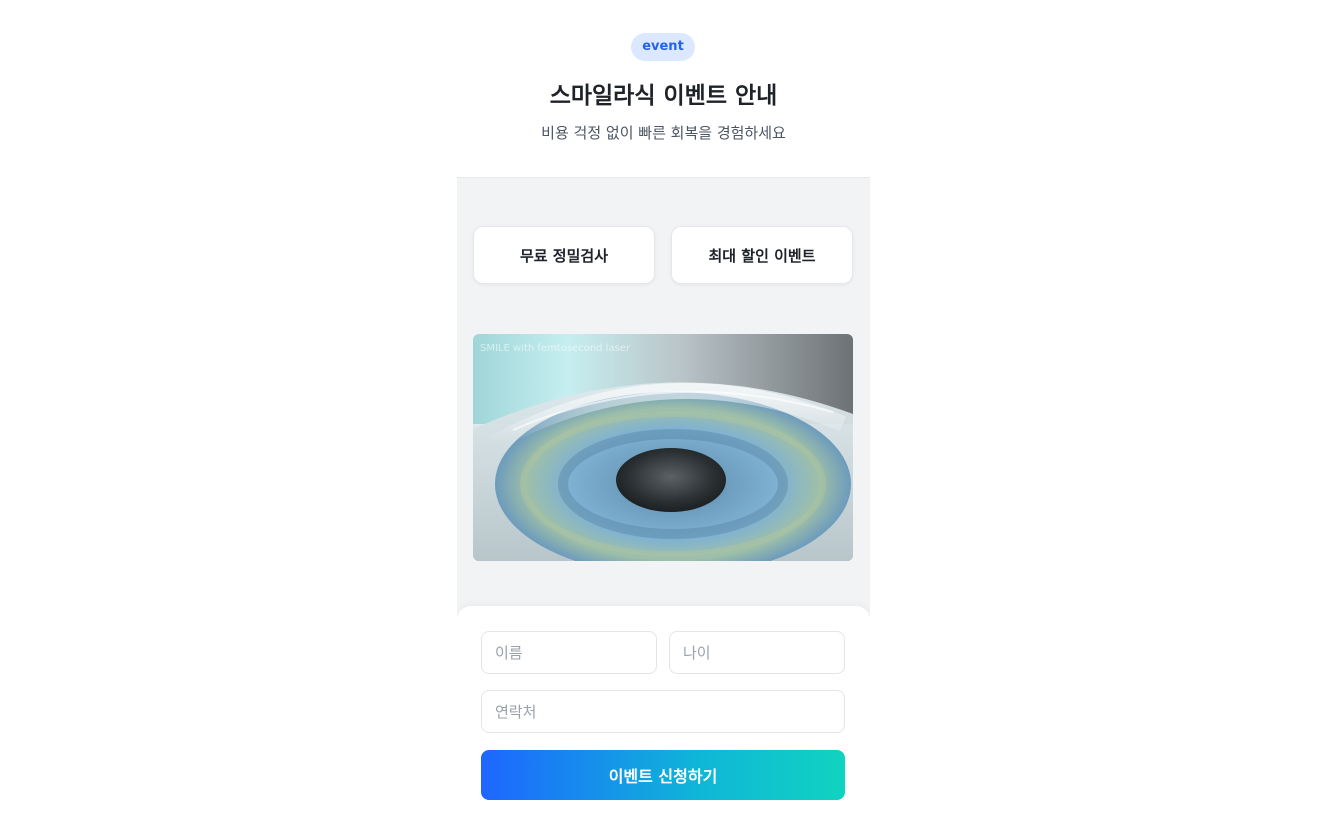 The image size is (1326, 825). I want to click on page-subtitle: 비용 걱정 없이 빠른 회복을 경험하세요, so click(663, 133).